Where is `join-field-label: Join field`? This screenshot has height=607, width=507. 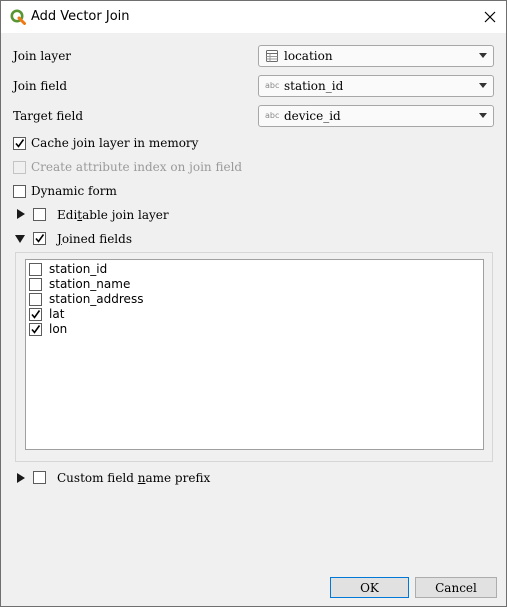
join-field-label: Join field is located at coordinates (40, 86).